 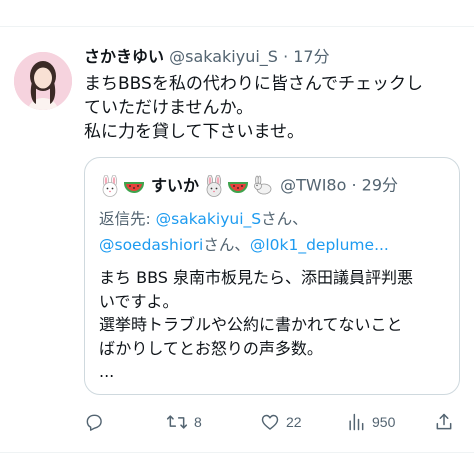 I want to click on quoted-timestamp: 29分, so click(x=380, y=185).